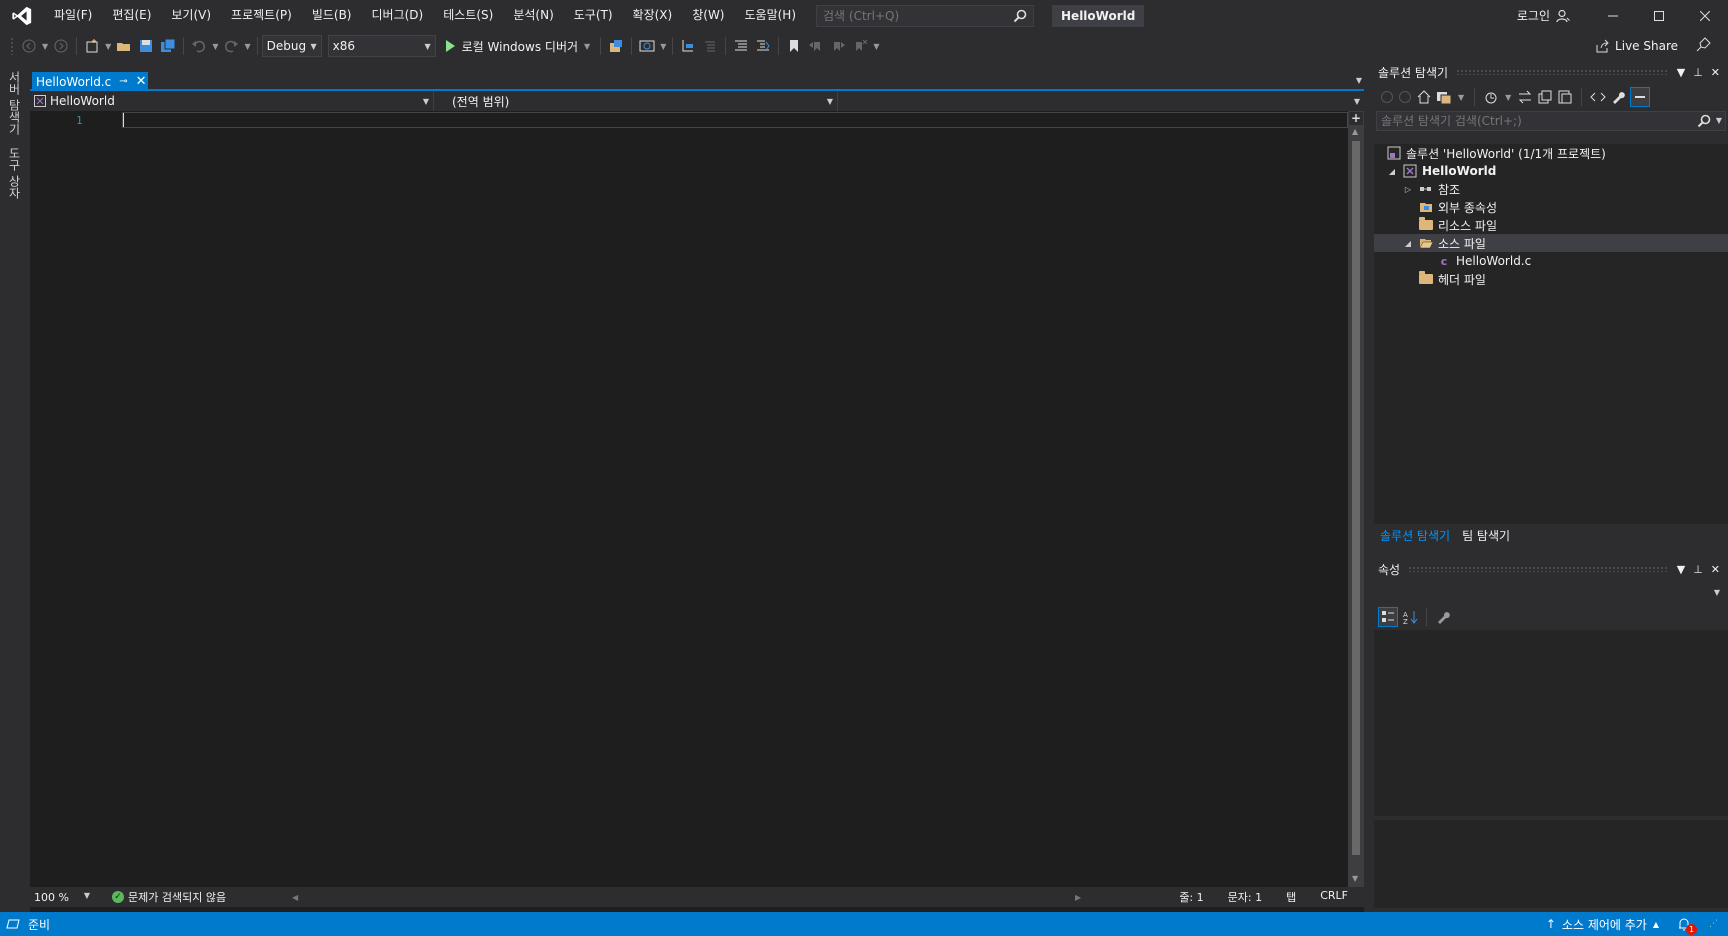  Describe the element at coordinates (131, 15) in the screenshot. I see `menu-edit: 편집(E)` at that location.